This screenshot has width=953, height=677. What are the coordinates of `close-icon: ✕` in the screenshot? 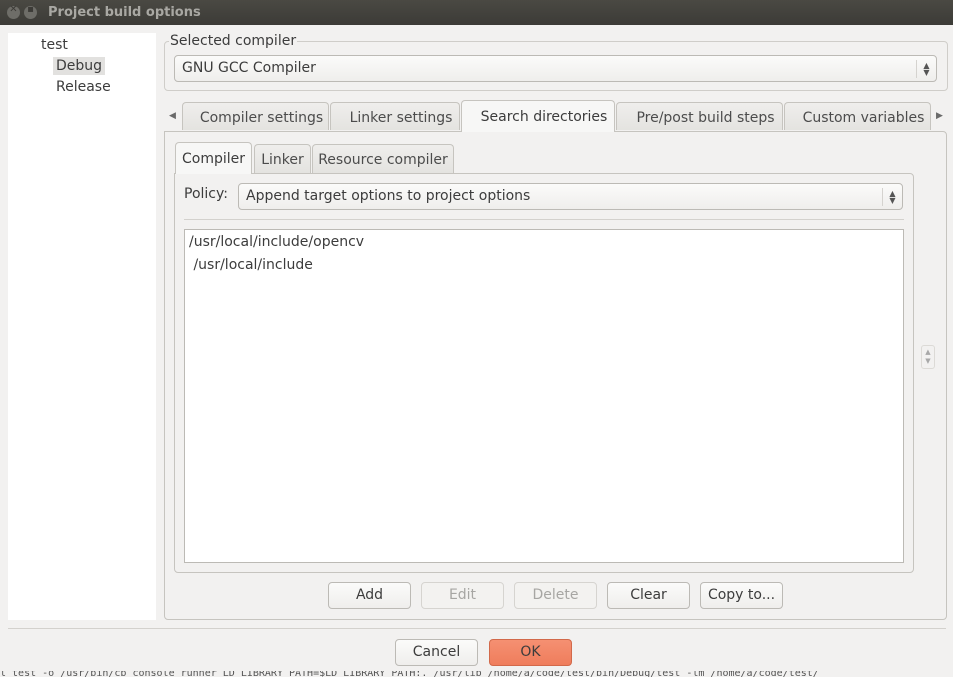 It's located at (13, 9).